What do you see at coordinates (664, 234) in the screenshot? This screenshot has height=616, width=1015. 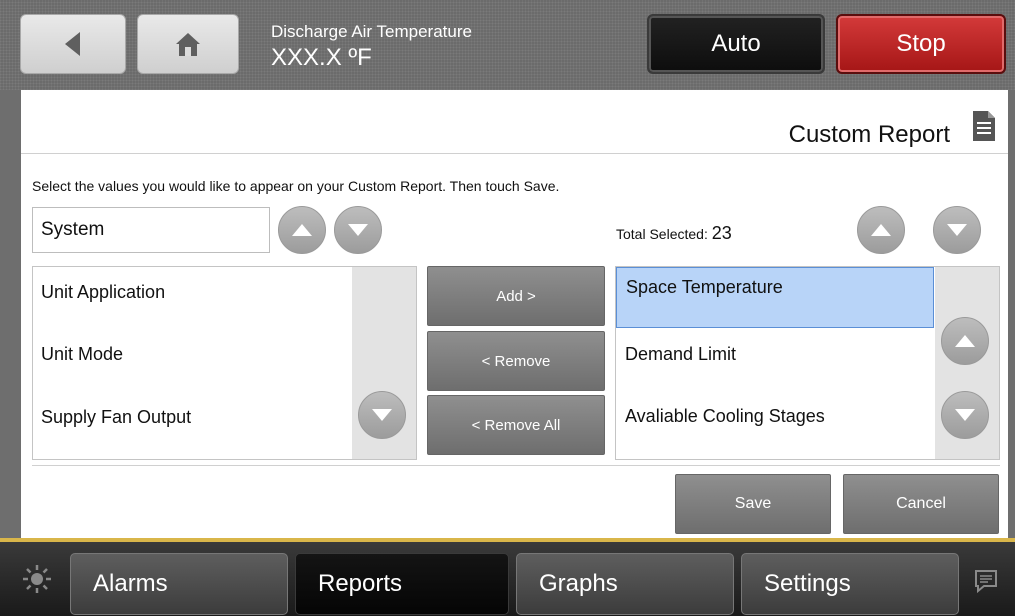 I see `total-selected-label: Total Selected:` at bounding box center [664, 234].